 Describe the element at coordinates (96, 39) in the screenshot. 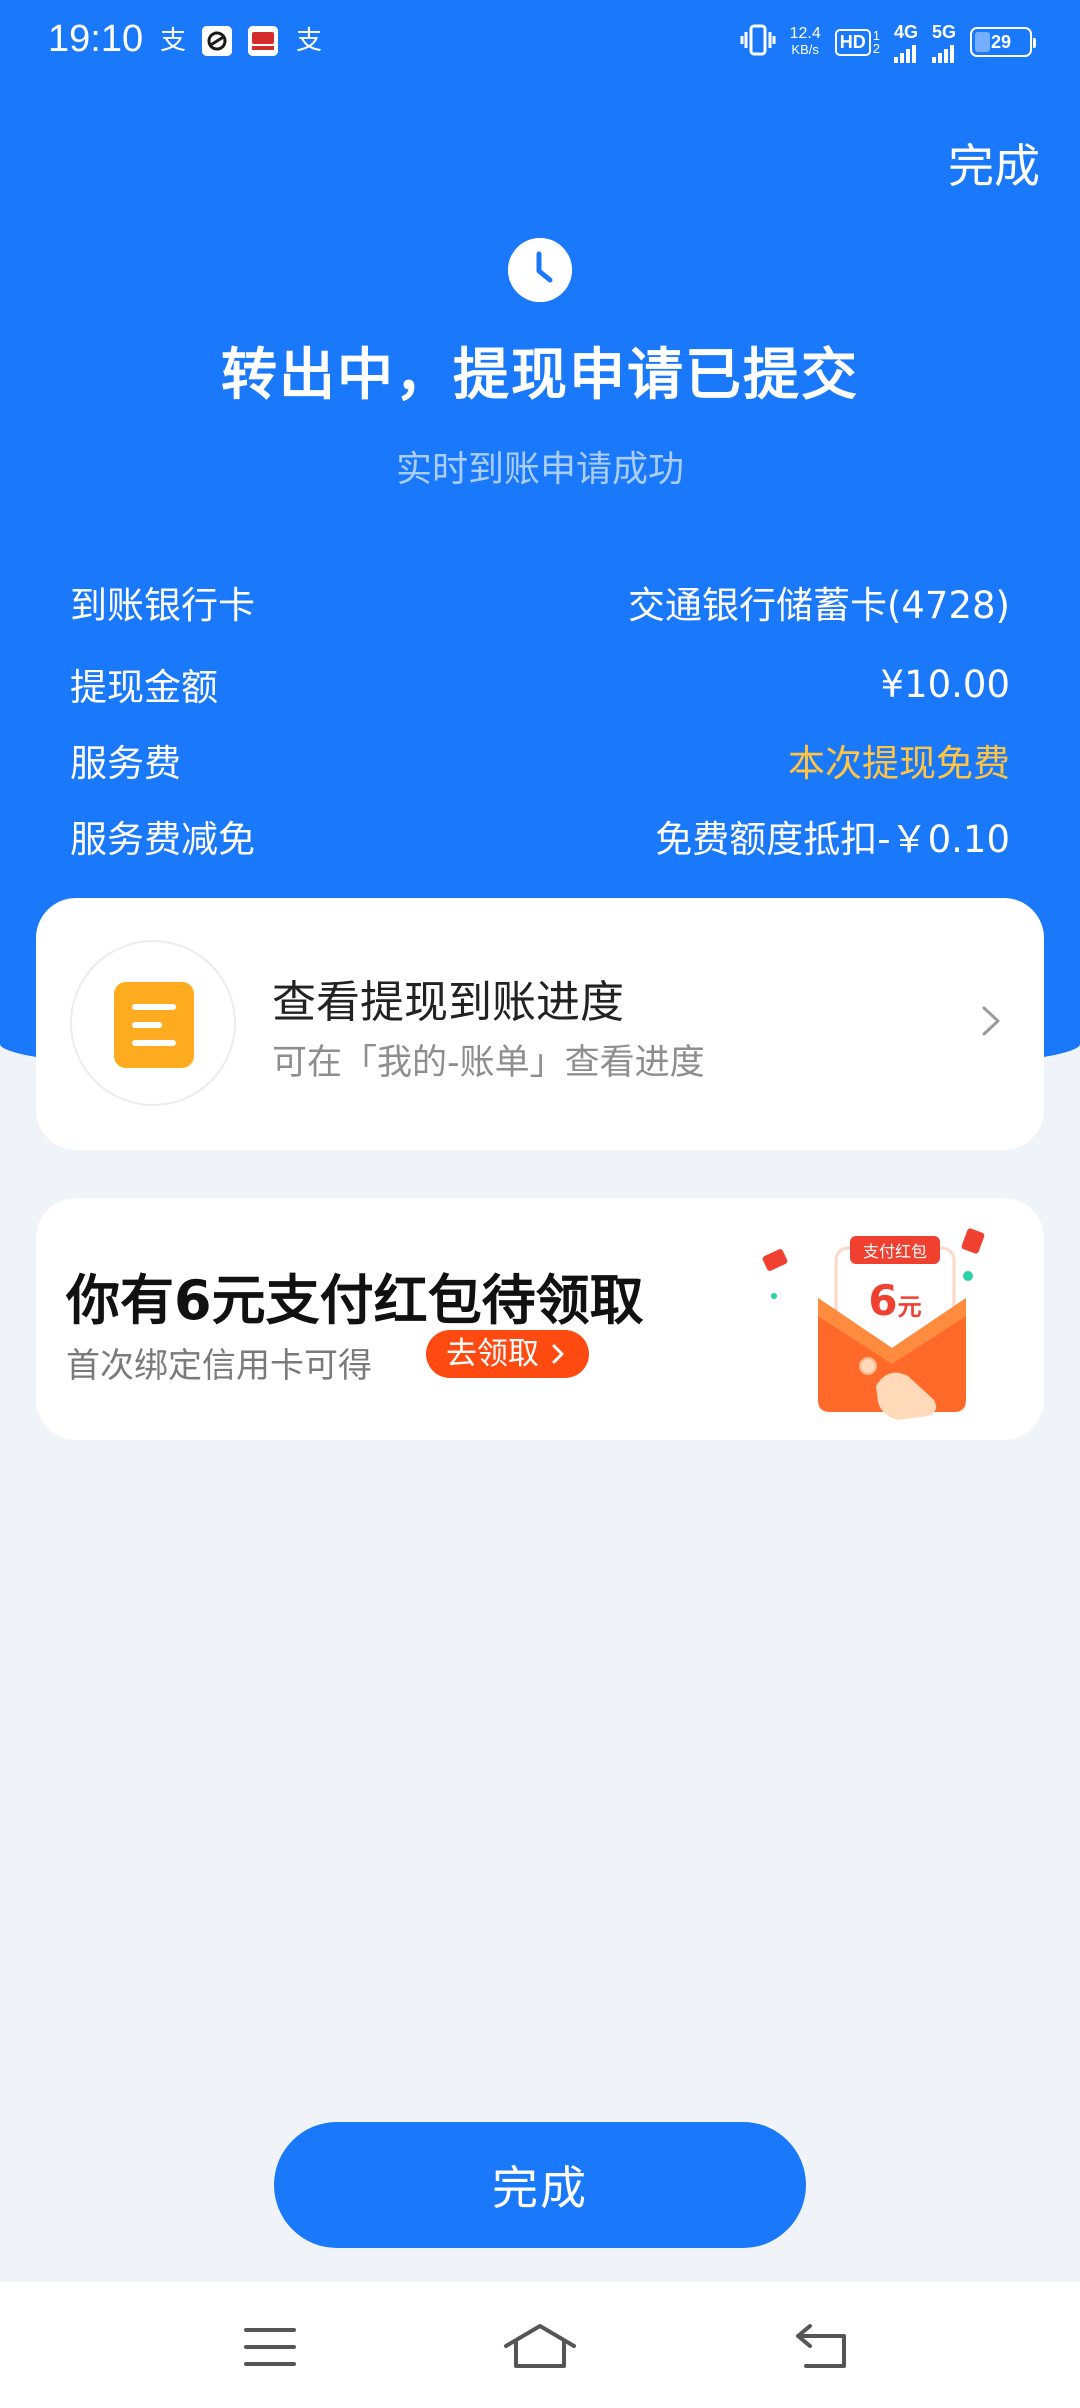

I see `status-time: 19:10` at that location.